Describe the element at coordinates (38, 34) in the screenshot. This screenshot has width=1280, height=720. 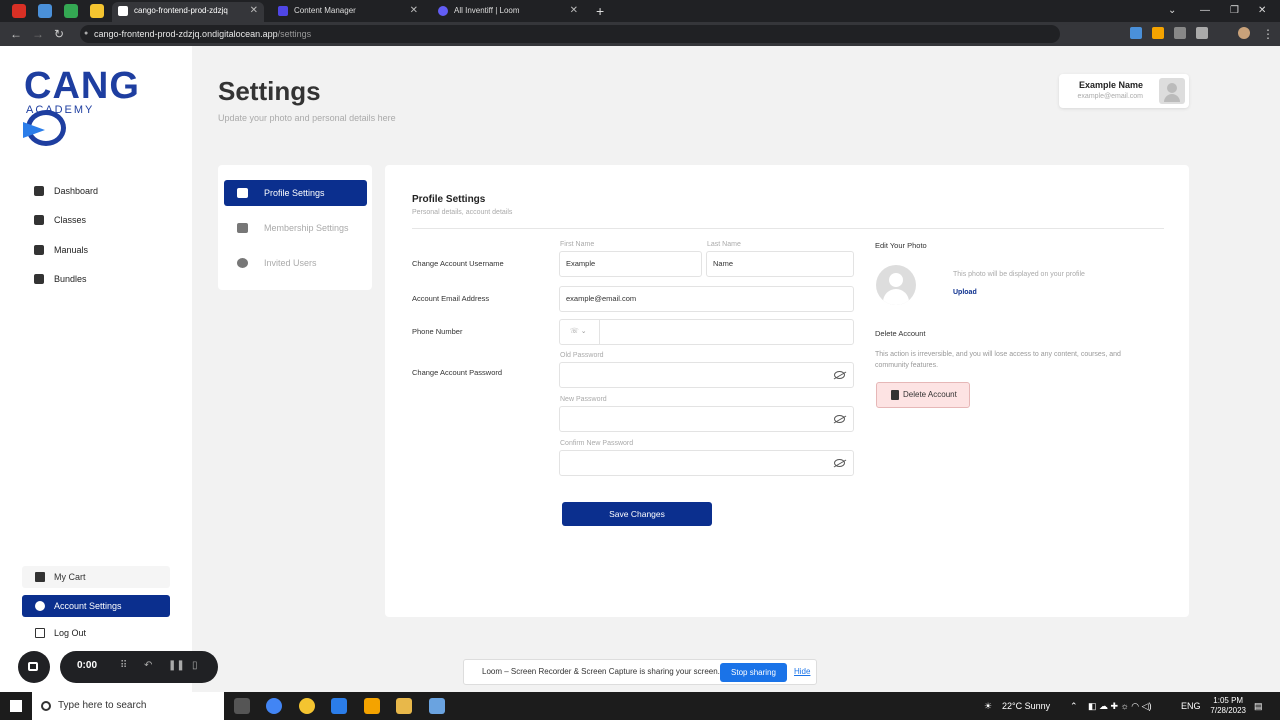
I see `forward-icon: →` at that location.